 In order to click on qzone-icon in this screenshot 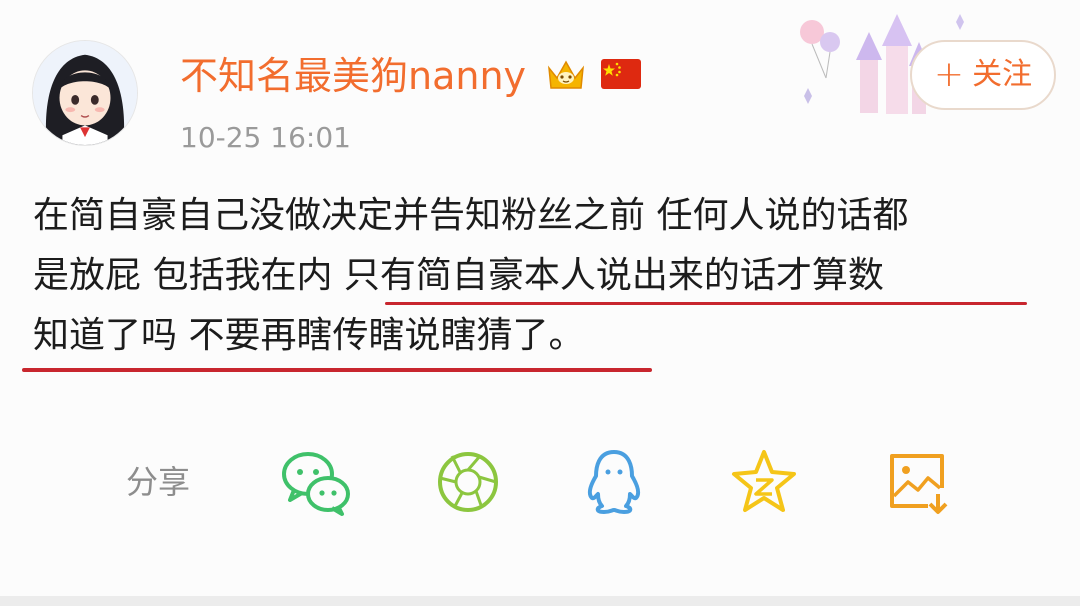, I will do `click(764, 481)`.